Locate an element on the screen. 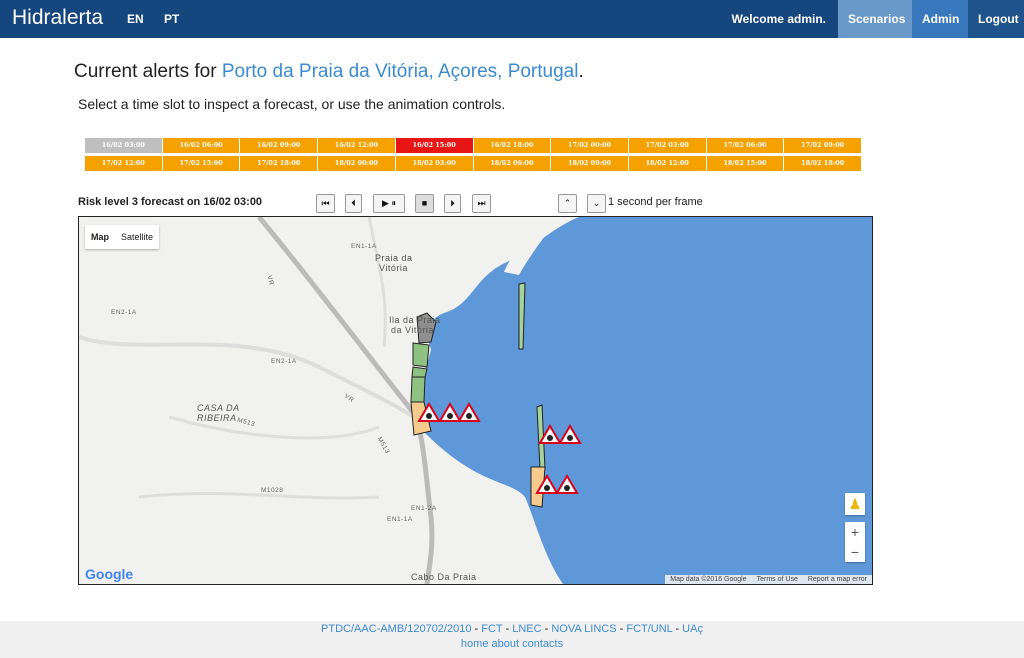  play-pause-button: ▶ ⏸ is located at coordinates (389, 203).